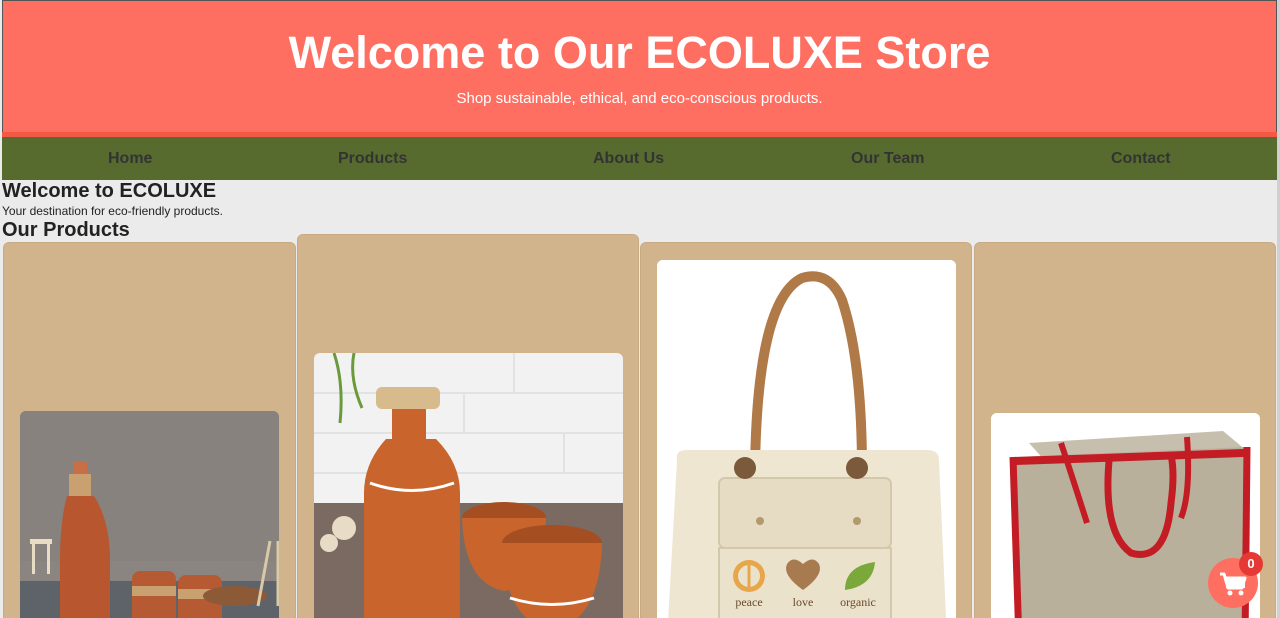 This screenshot has height=618, width=1280. Describe the element at coordinates (639, 52) in the screenshot. I see `site-title: Welcome to Our ECOLUXE Store` at that location.